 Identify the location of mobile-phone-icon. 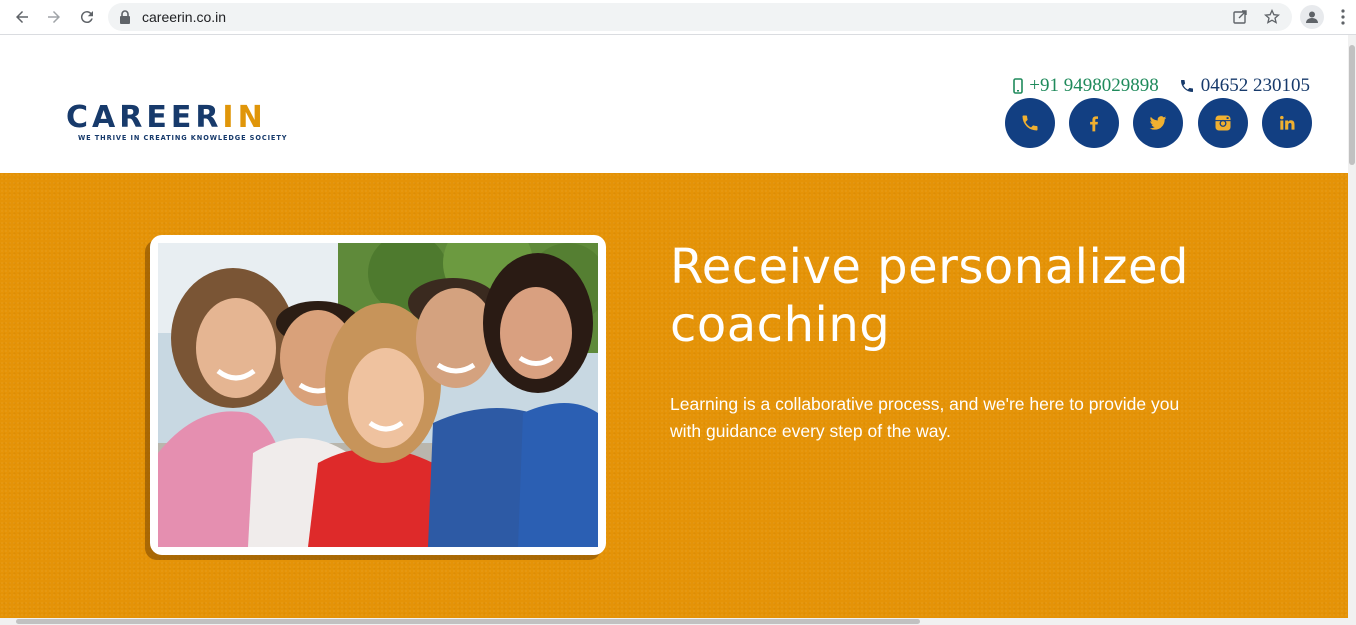
(1018, 86).